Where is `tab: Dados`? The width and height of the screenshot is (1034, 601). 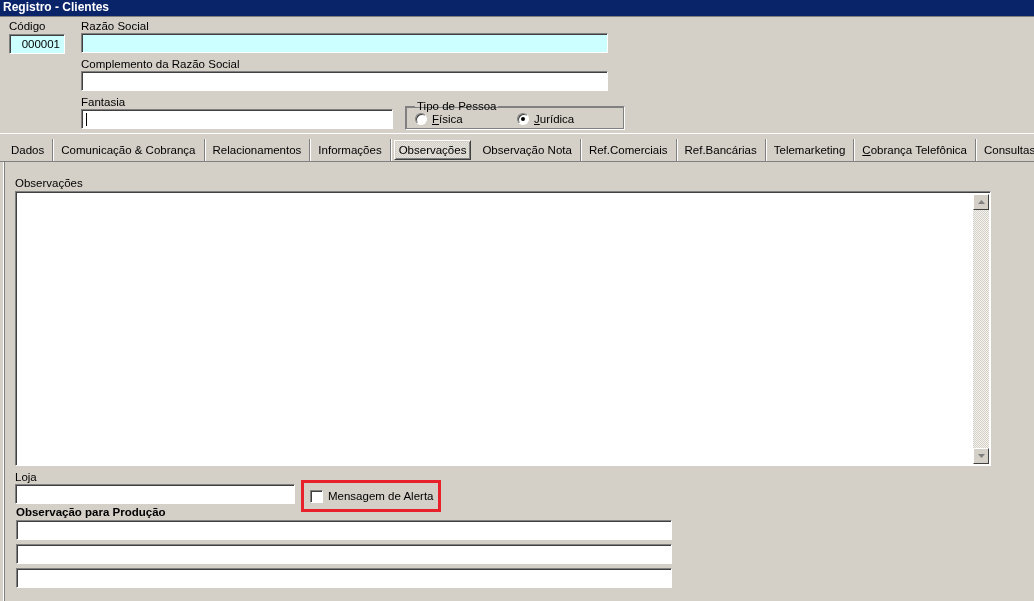 tab: Dados is located at coordinates (28, 150).